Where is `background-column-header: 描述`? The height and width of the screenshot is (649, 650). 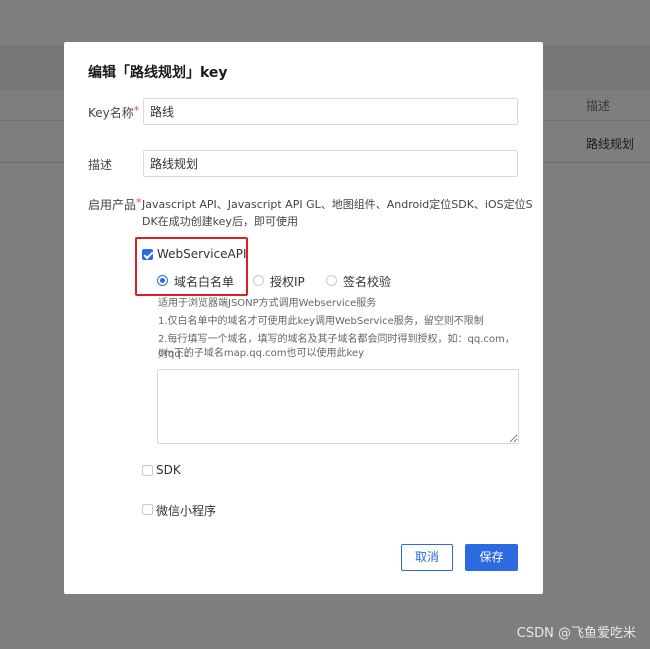
background-column-header: 描述 is located at coordinates (598, 106).